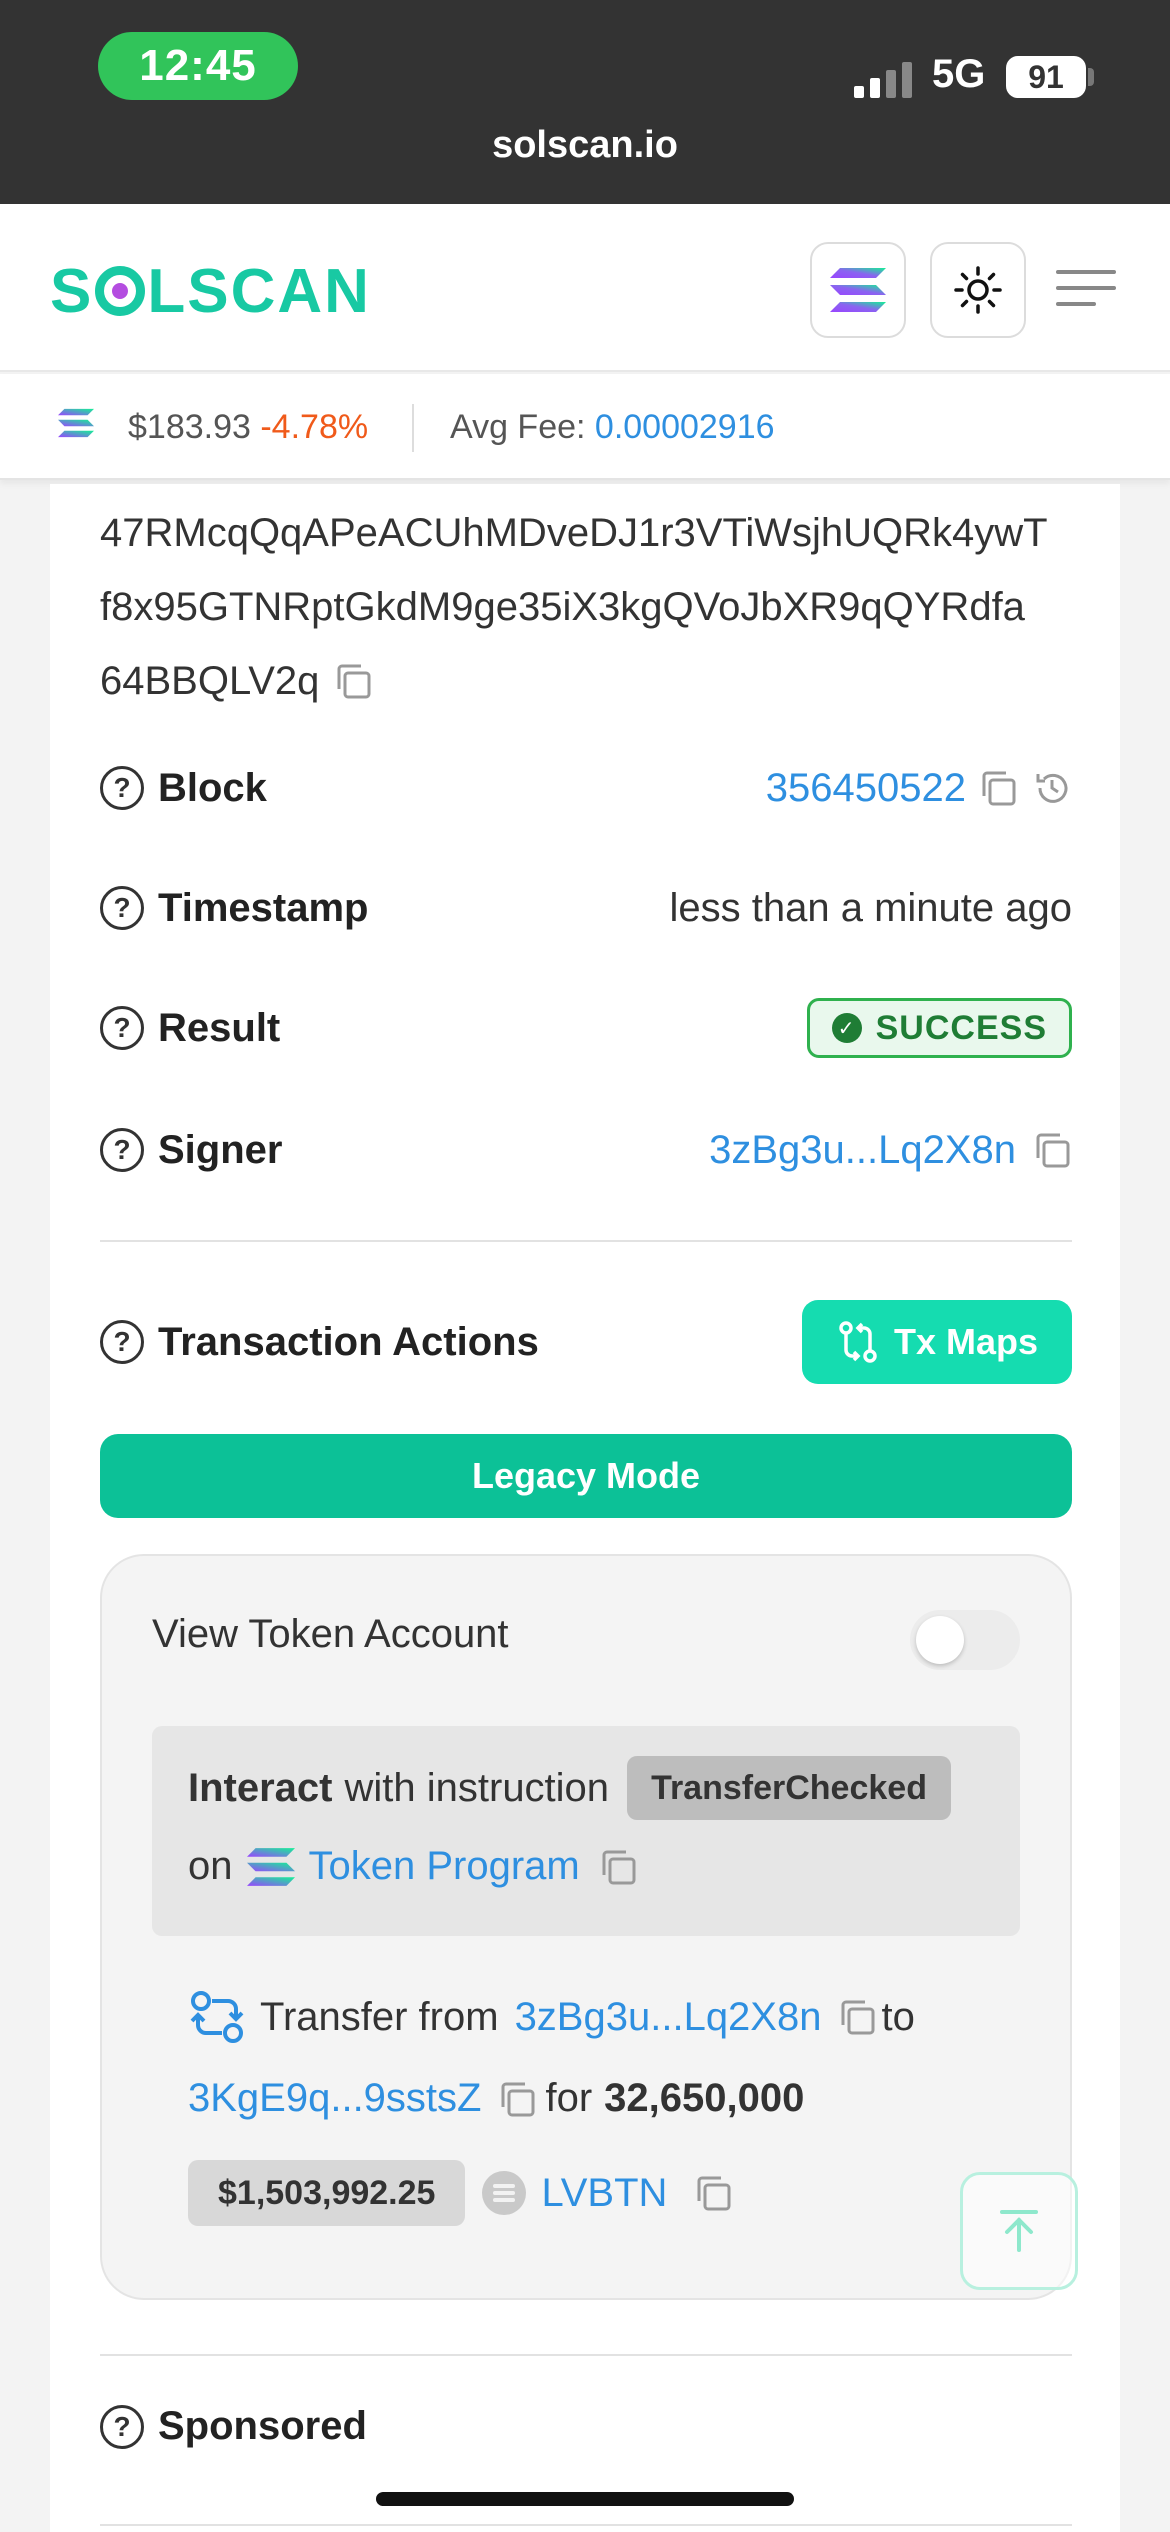  What do you see at coordinates (314, 427) in the screenshot?
I see `sol-price-change: -4.78%` at bounding box center [314, 427].